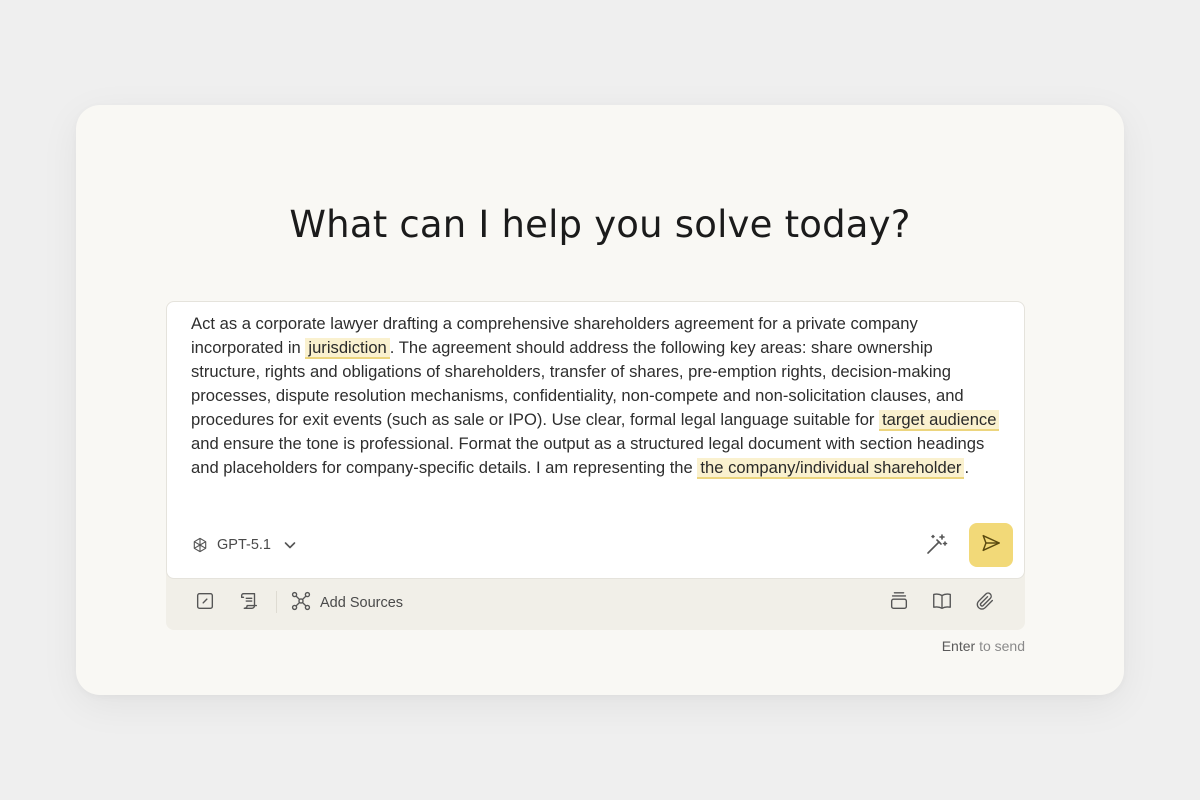 This screenshot has height=800, width=1200. I want to click on add-sources-button: Add Sources, so click(346, 603).